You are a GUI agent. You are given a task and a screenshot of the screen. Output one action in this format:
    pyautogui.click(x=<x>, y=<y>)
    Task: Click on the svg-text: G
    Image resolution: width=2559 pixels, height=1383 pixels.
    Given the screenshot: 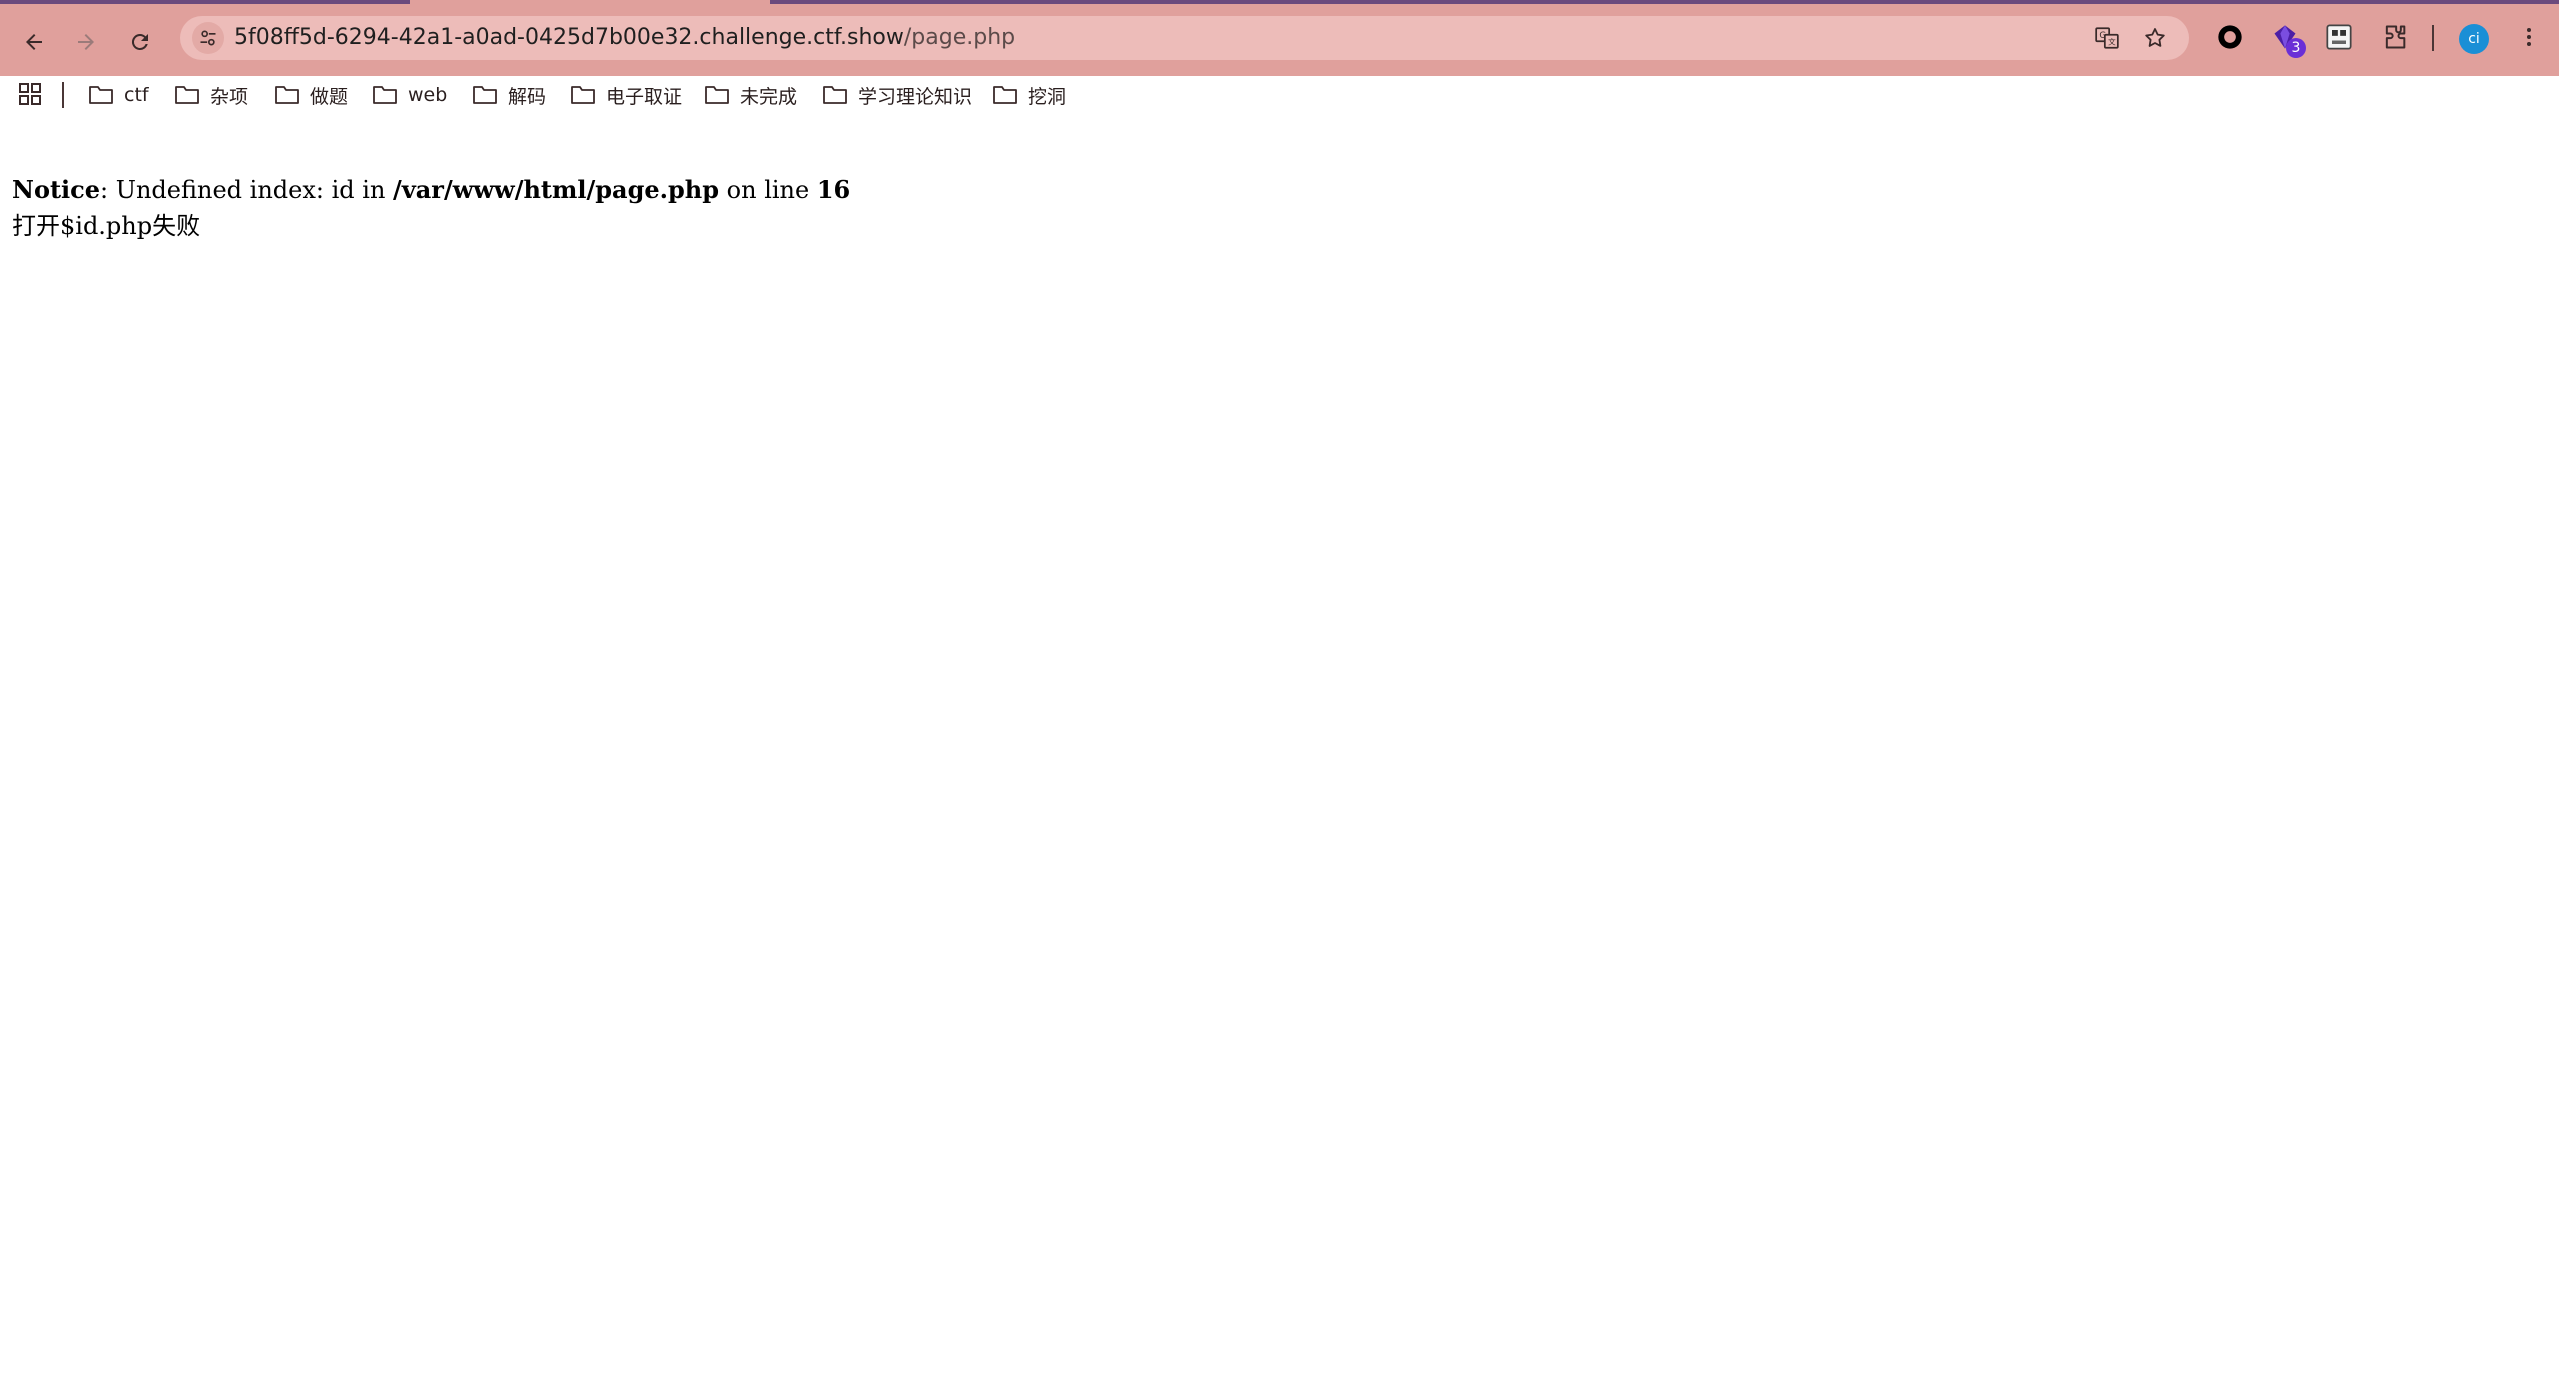 What is the action you would take?
    pyautogui.click(x=2102, y=36)
    